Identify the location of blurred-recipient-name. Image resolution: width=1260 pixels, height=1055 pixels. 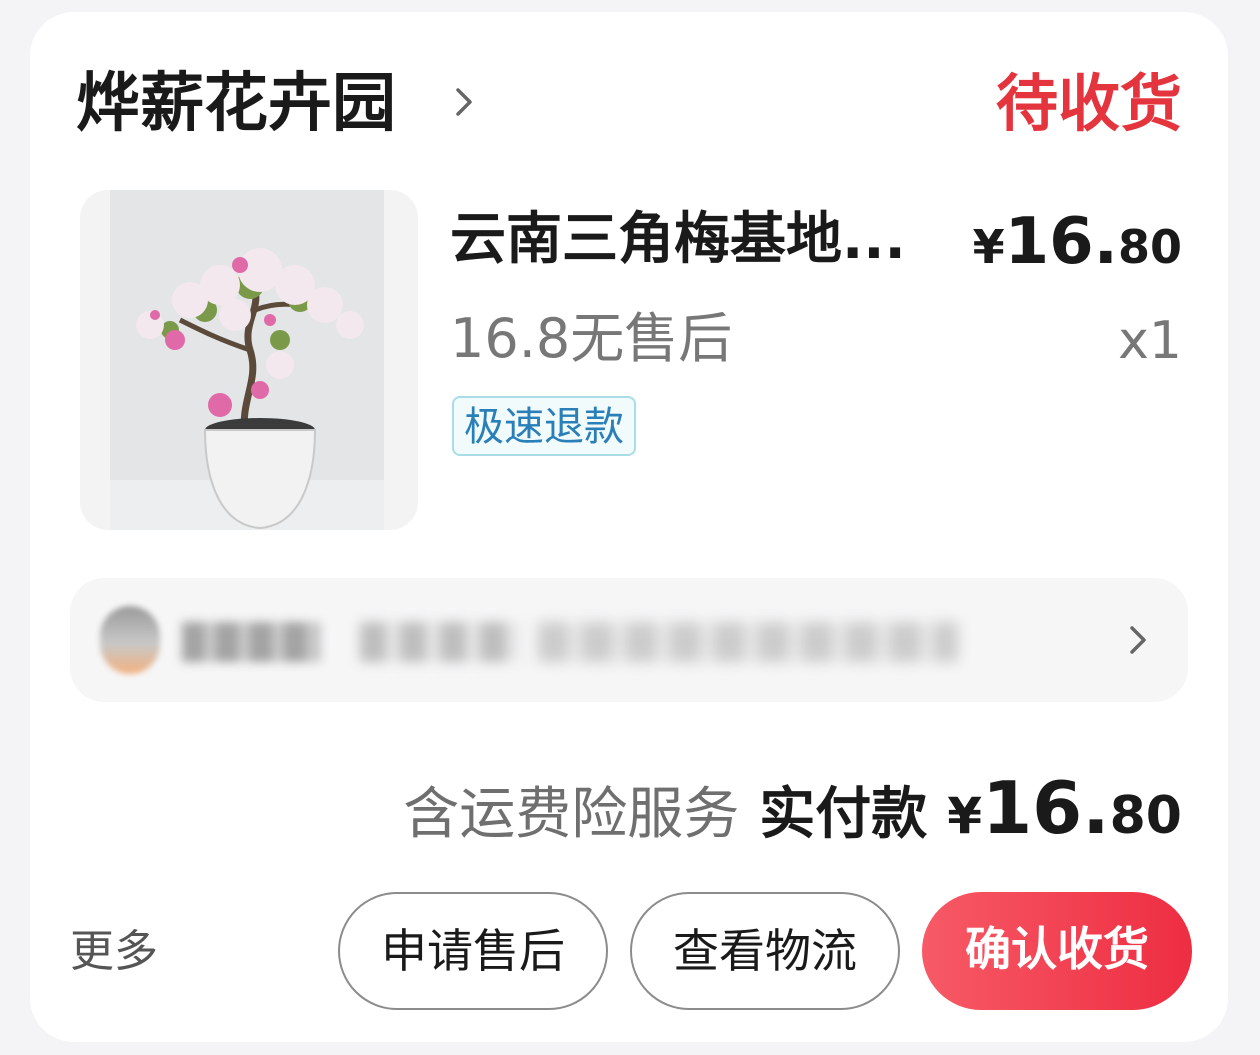
(251, 642).